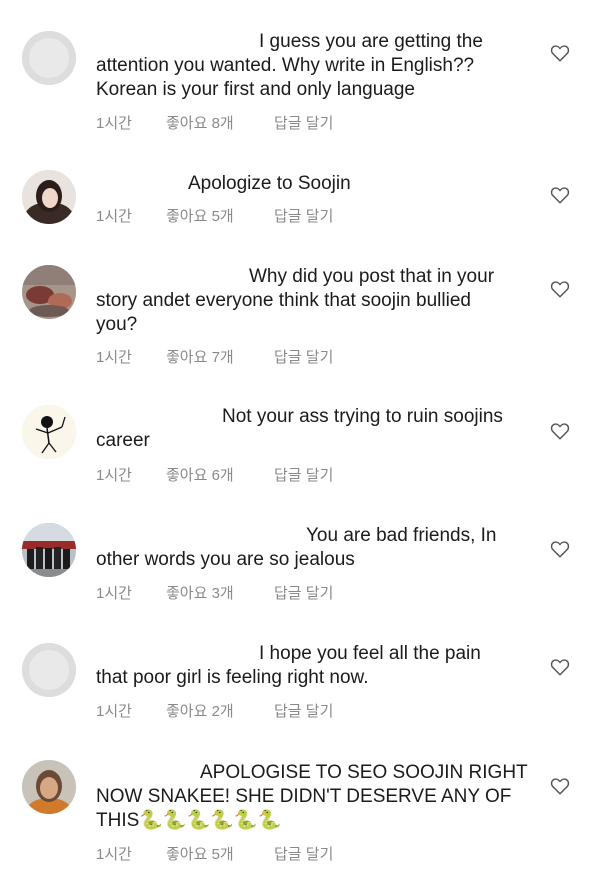 This screenshot has height=875, width=600. Describe the element at coordinates (220, 122) in the screenshot. I see `like-count: 좋아요 8개` at that location.